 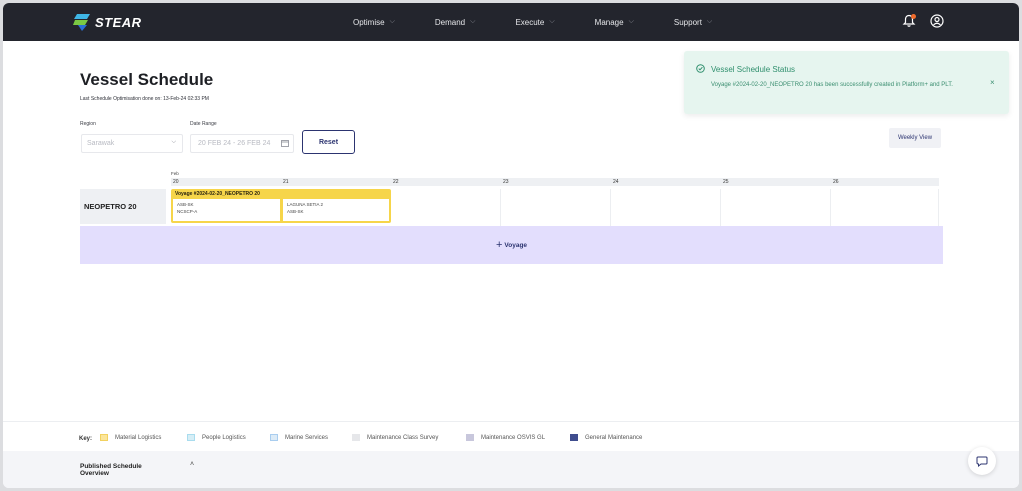 What do you see at coordinates (687, 22) in the screenshot?
I see `nav-support-label: Support` at bounding box center [687, 22].